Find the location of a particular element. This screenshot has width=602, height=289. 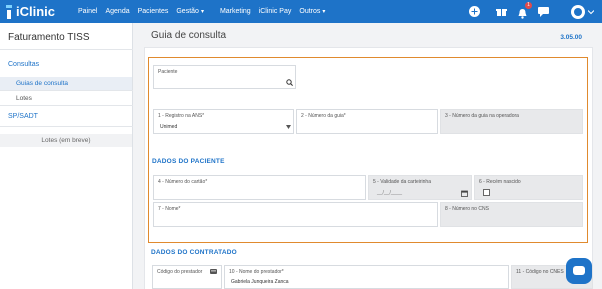

gift-icon is located at coordinates (501, 11).